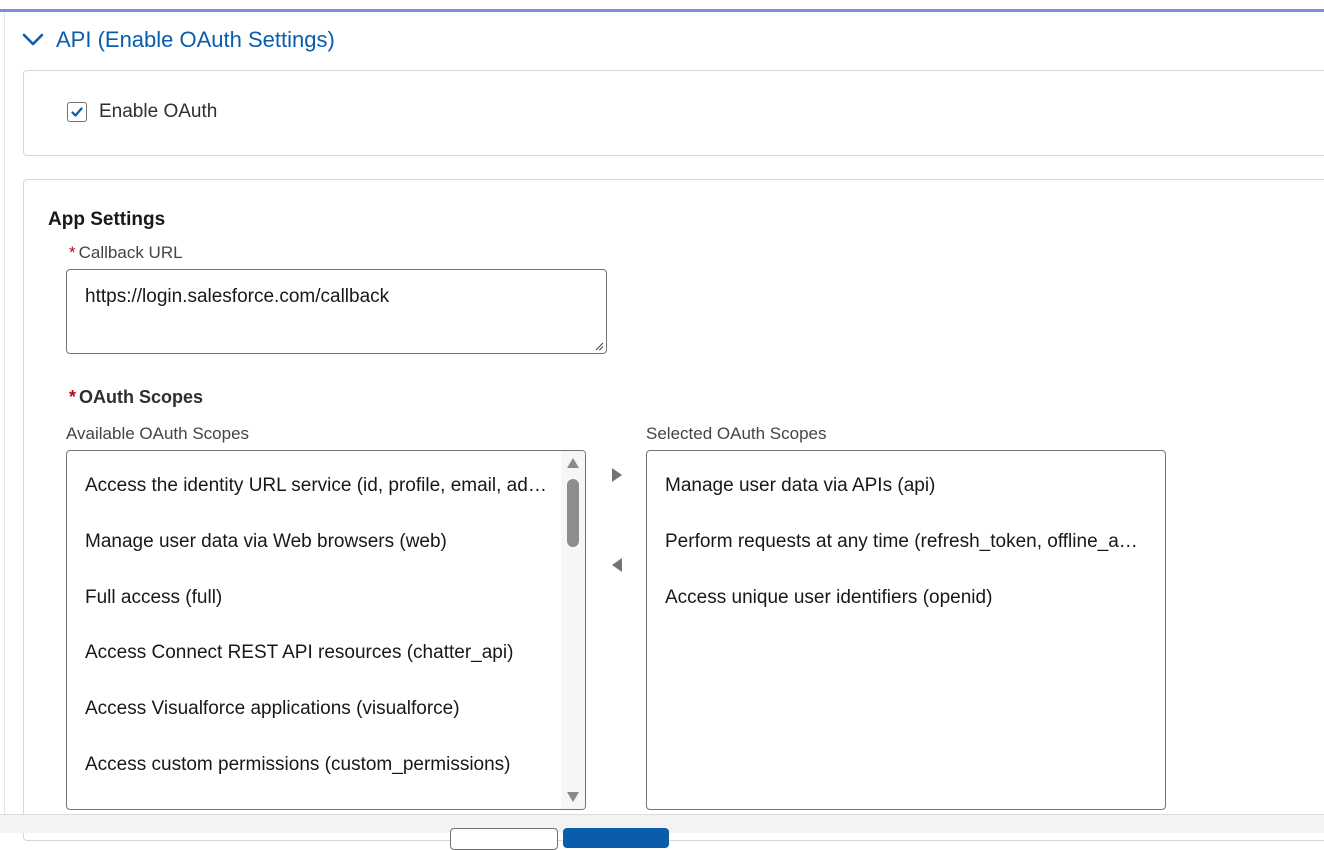  Describe the element at coordinates (736, 433) in the screenshot. I see `selected-scopes-label: Selected OAuth Scopes` at that location.